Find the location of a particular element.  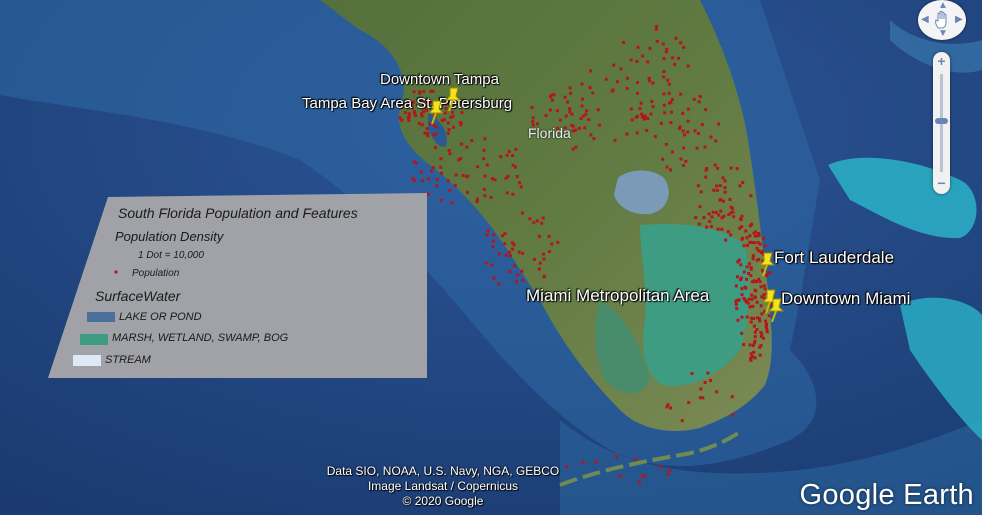

fort-lauderdale-label: Fort Lauderdale is located at coordinates (834, 258).